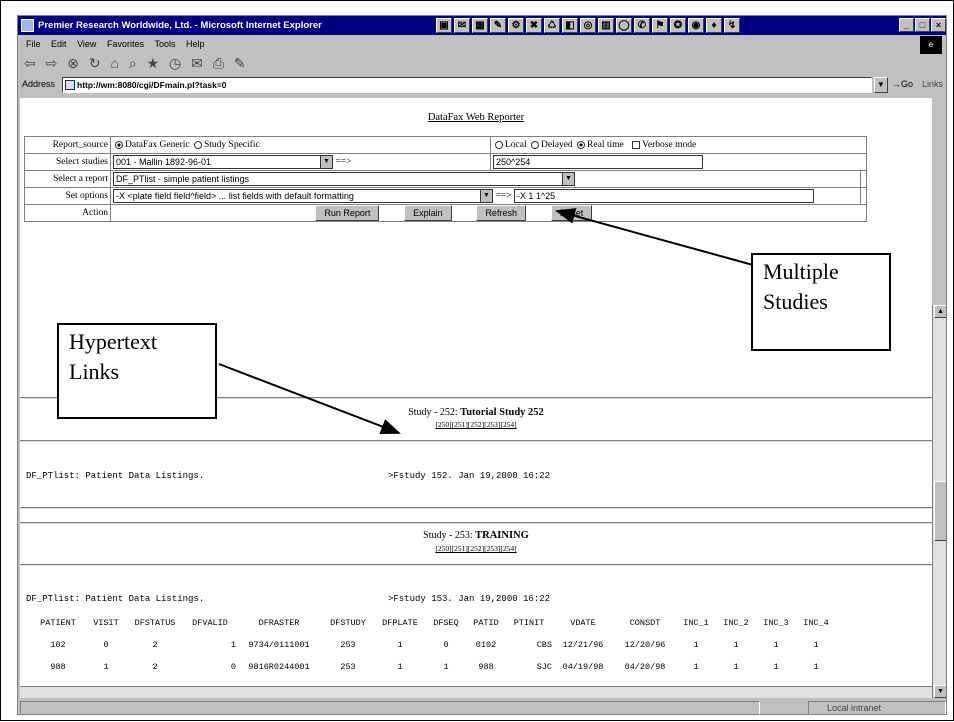 The height and width of the screenshot is (722, 954). Describe the element at coordinates (218, 63) in the screenshot. I see `print-icon: ⎙` at that location.